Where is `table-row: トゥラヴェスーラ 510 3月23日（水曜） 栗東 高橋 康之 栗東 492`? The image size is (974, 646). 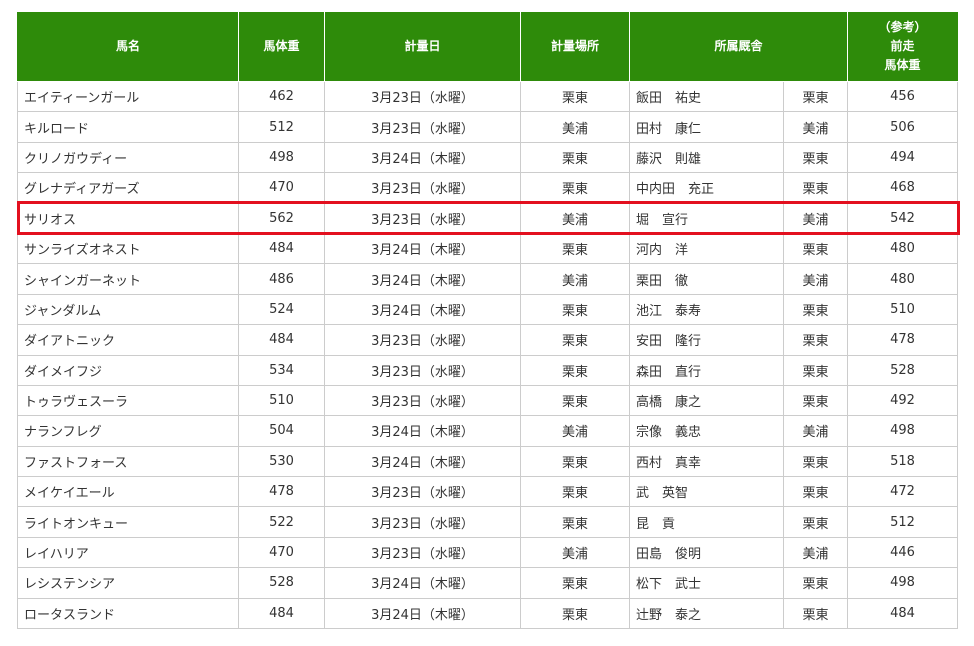
table-row: トゥラヴェスーラ 510 3月23日（水曜） 栗東 高橋 康之 栗東 492 is located at coordinates (488, 400).